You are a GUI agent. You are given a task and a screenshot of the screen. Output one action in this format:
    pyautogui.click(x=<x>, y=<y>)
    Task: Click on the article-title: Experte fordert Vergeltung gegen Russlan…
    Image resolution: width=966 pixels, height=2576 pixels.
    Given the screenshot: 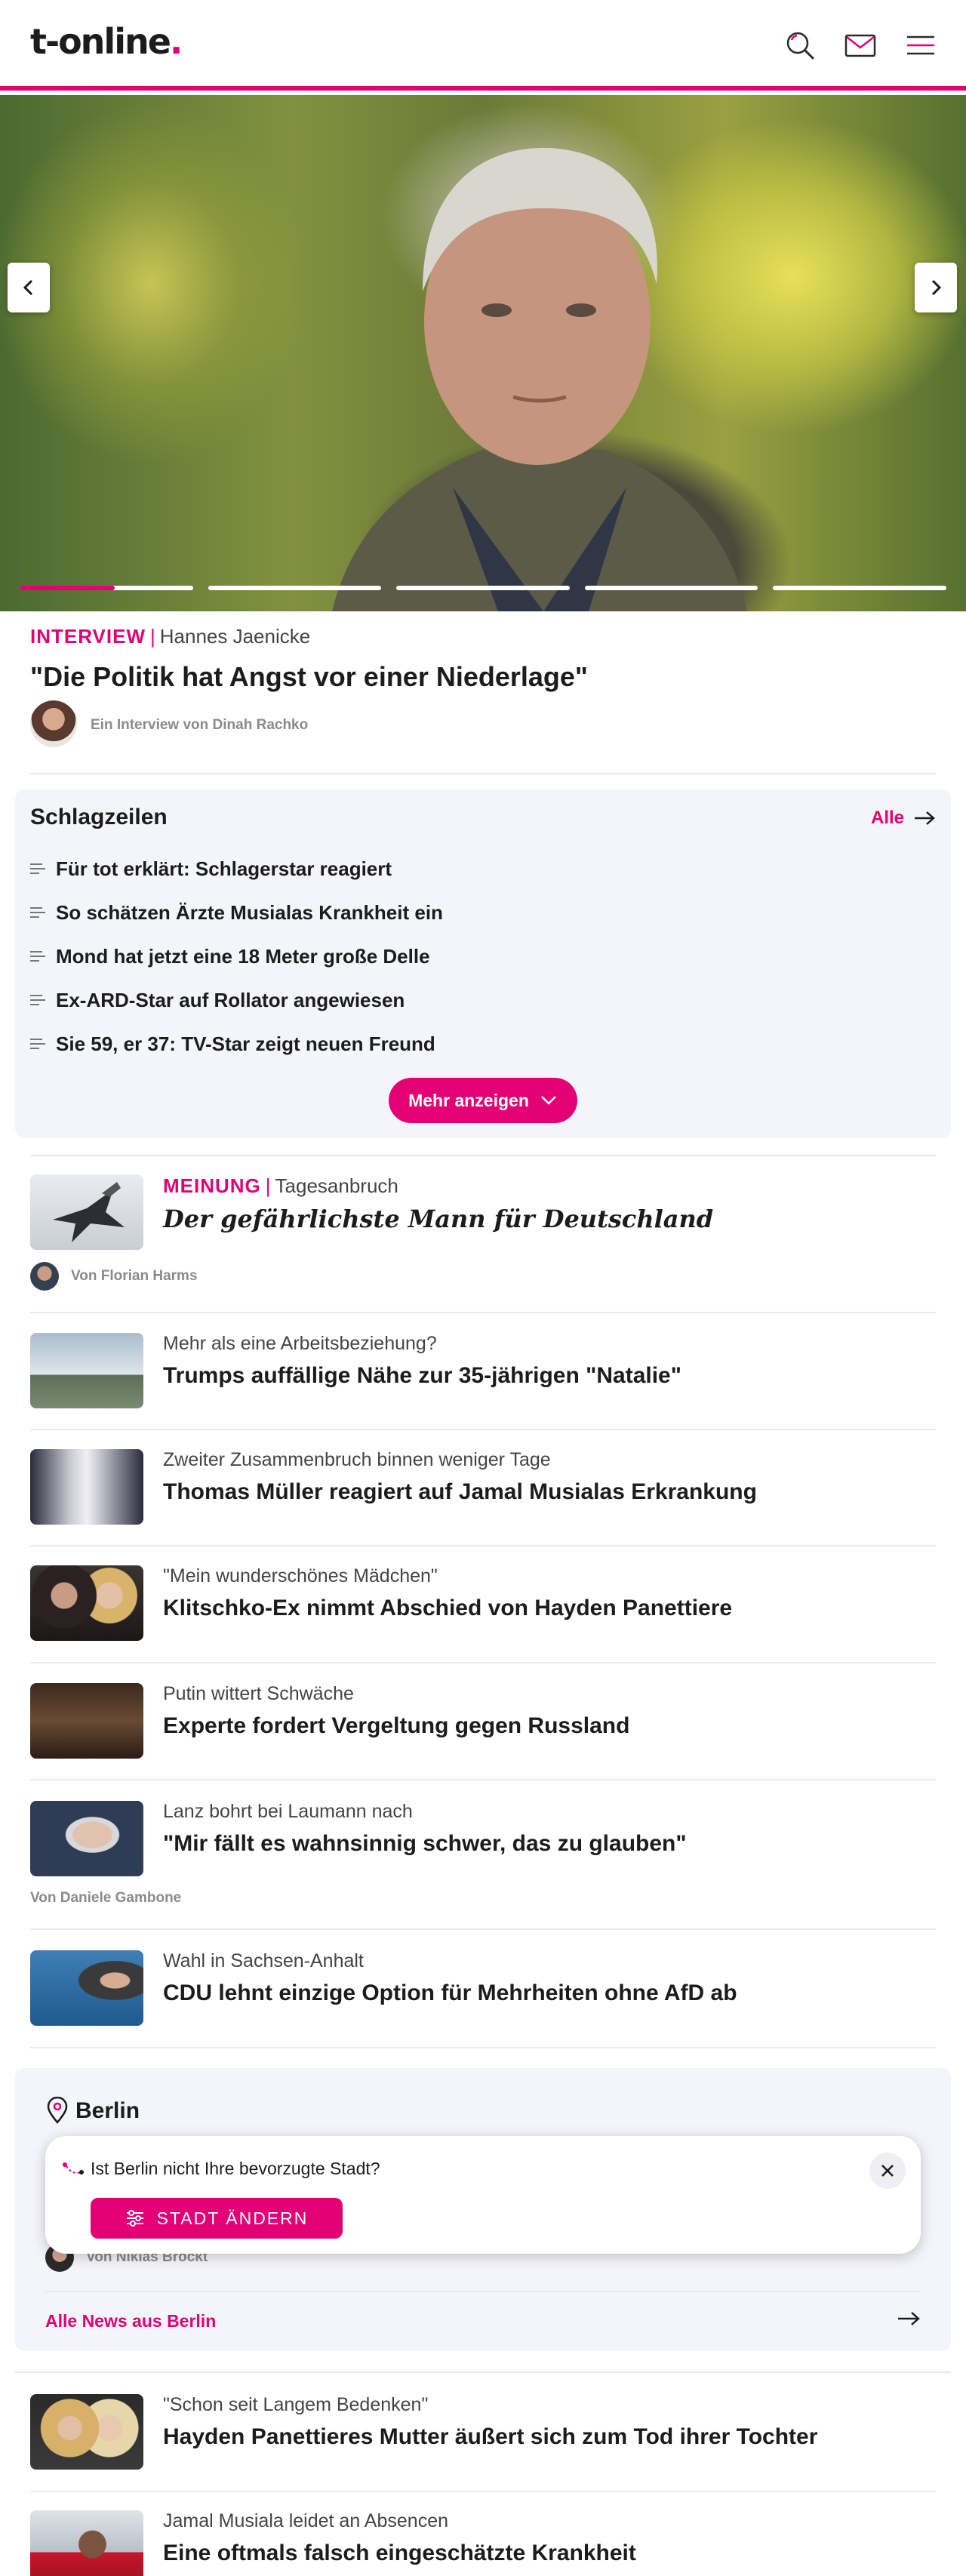 What is the action you would take?
    pyautogui.click(x=396, y=1726)
    